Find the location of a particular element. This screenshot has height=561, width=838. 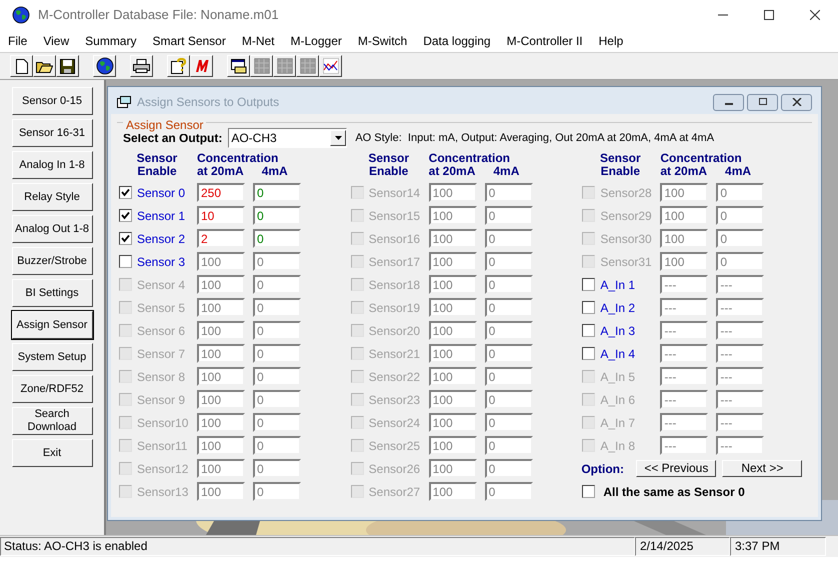

menu-item: M-Logger is located at coordinates (316, 41).